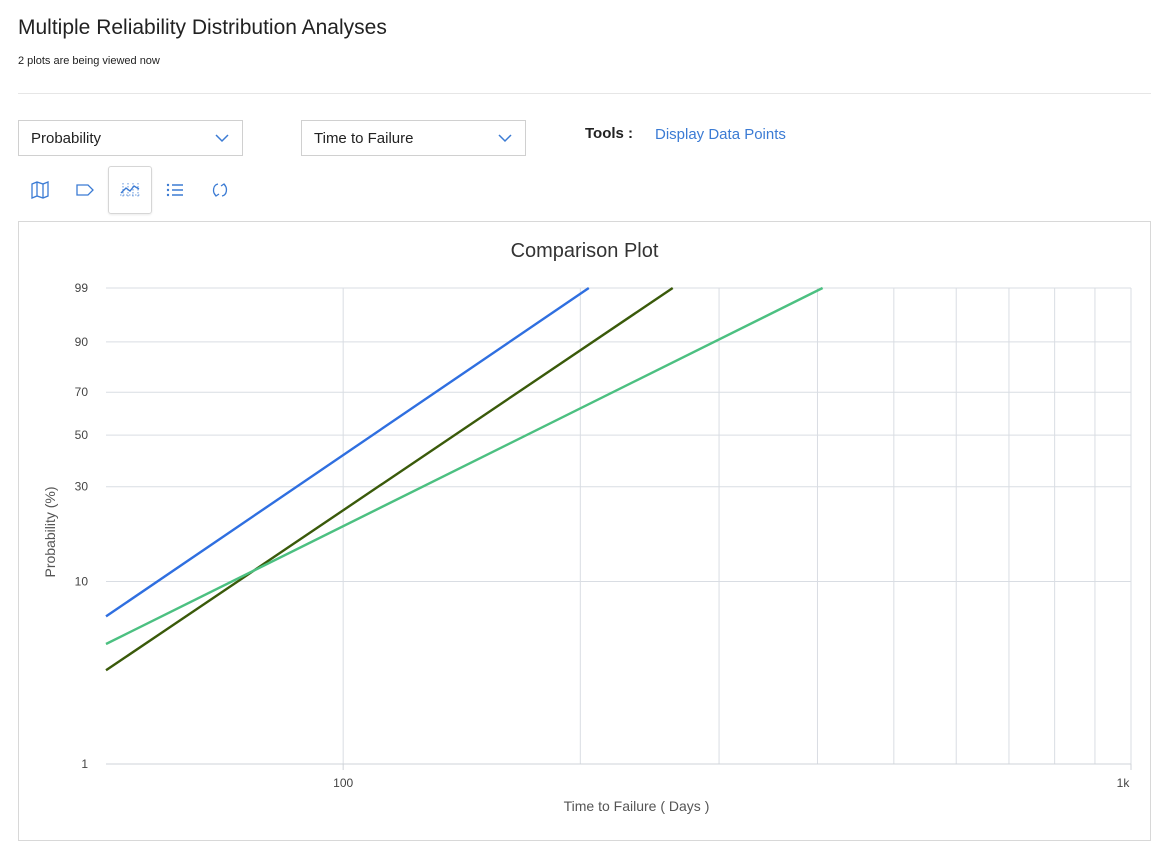  I want to click on map-icon, so click(40, 190).